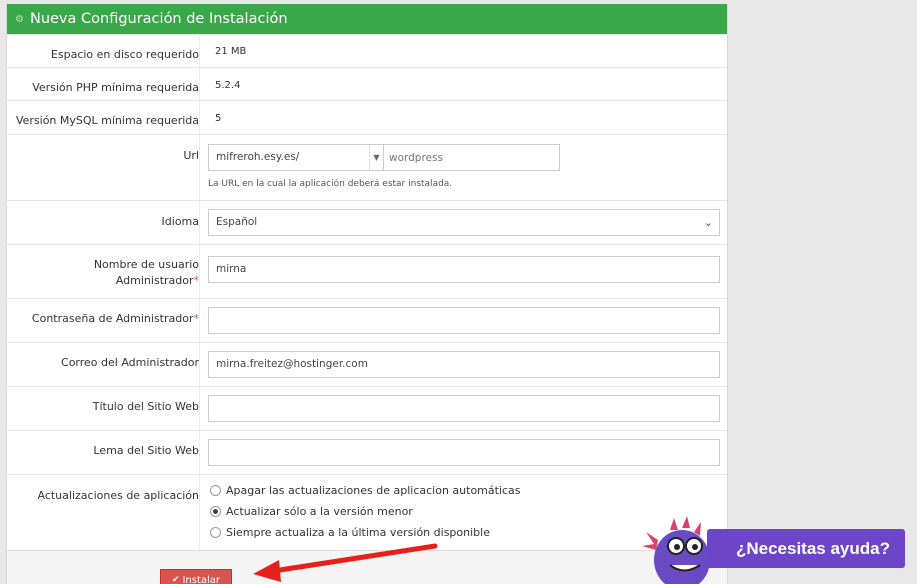  What do you see at coordinates (115, 318) in the screenshot?
I see `admin-password-label: Contraseña de Administrador*` at bounding box center [115, 318].